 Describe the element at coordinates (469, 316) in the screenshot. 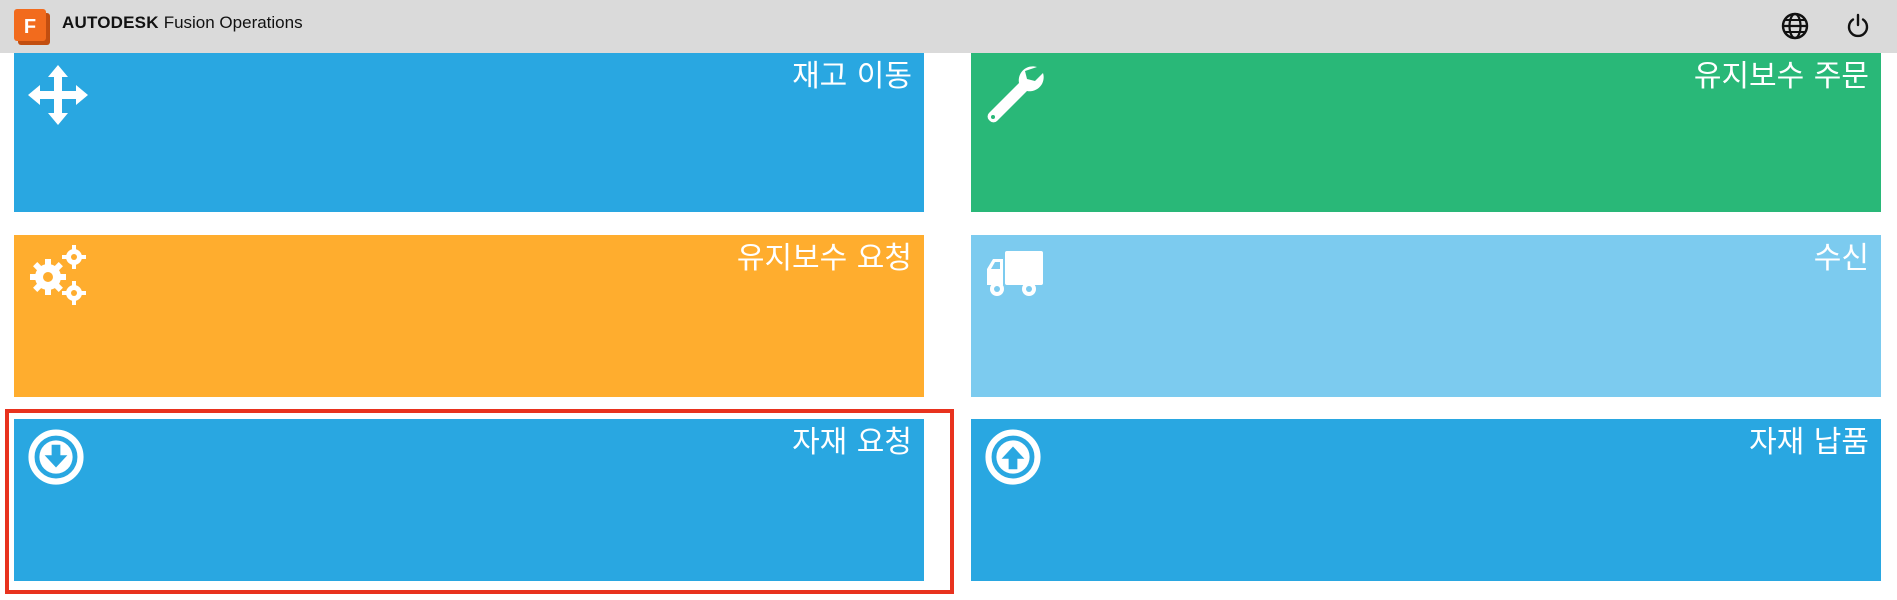

I see `tile-maintenance-request: 유지보수 요청` at that location.